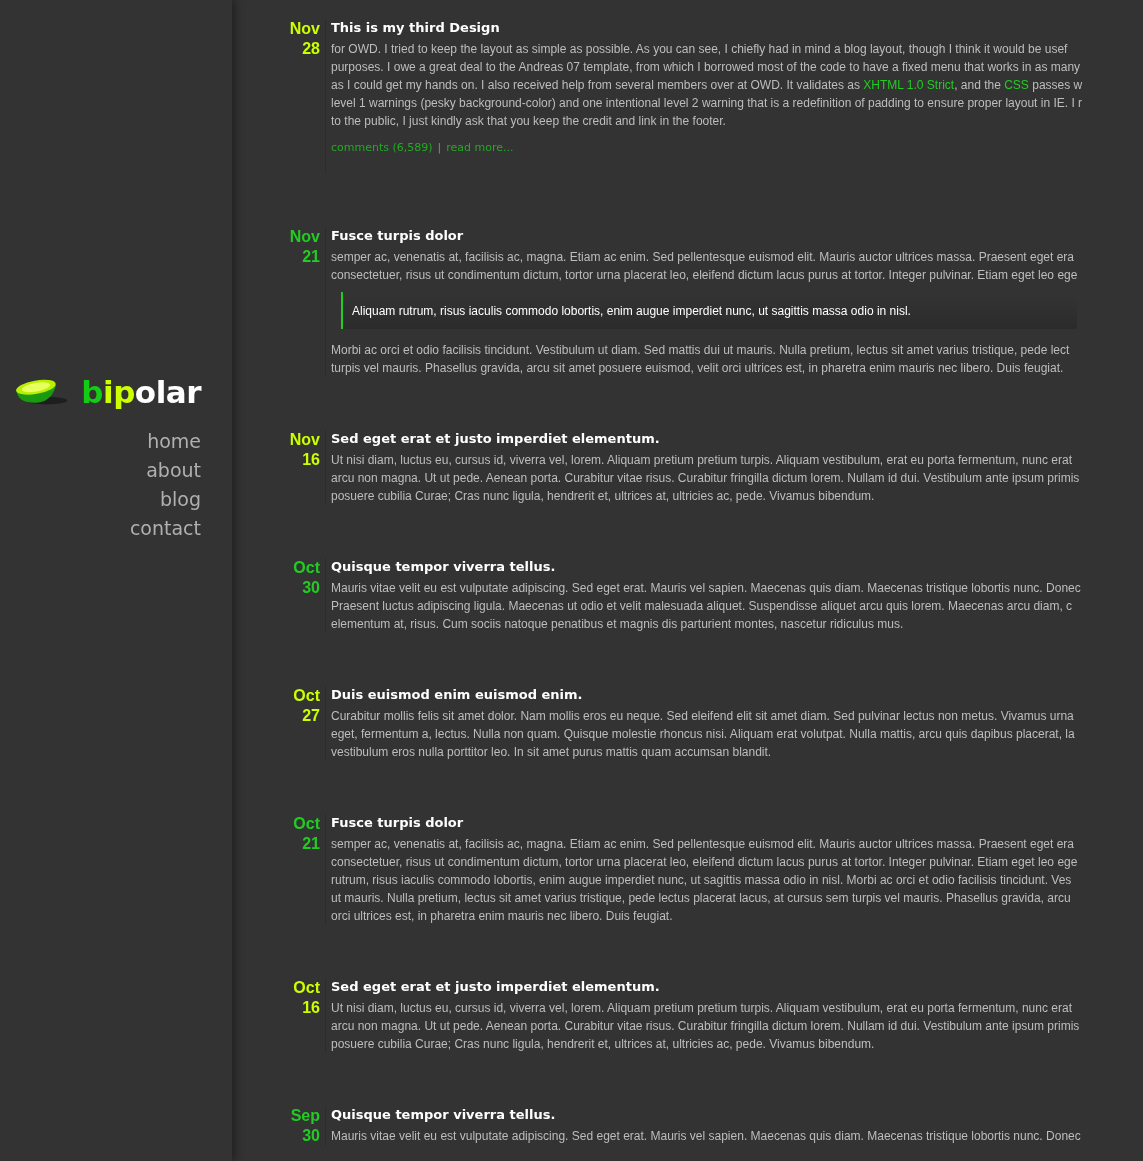 The height and width of the screenshot is (1161, 1143). What do you see at coordinates (141, 392) in the screenshot?
I see `site-logo: bipolar` at bounding box center [141, 392].